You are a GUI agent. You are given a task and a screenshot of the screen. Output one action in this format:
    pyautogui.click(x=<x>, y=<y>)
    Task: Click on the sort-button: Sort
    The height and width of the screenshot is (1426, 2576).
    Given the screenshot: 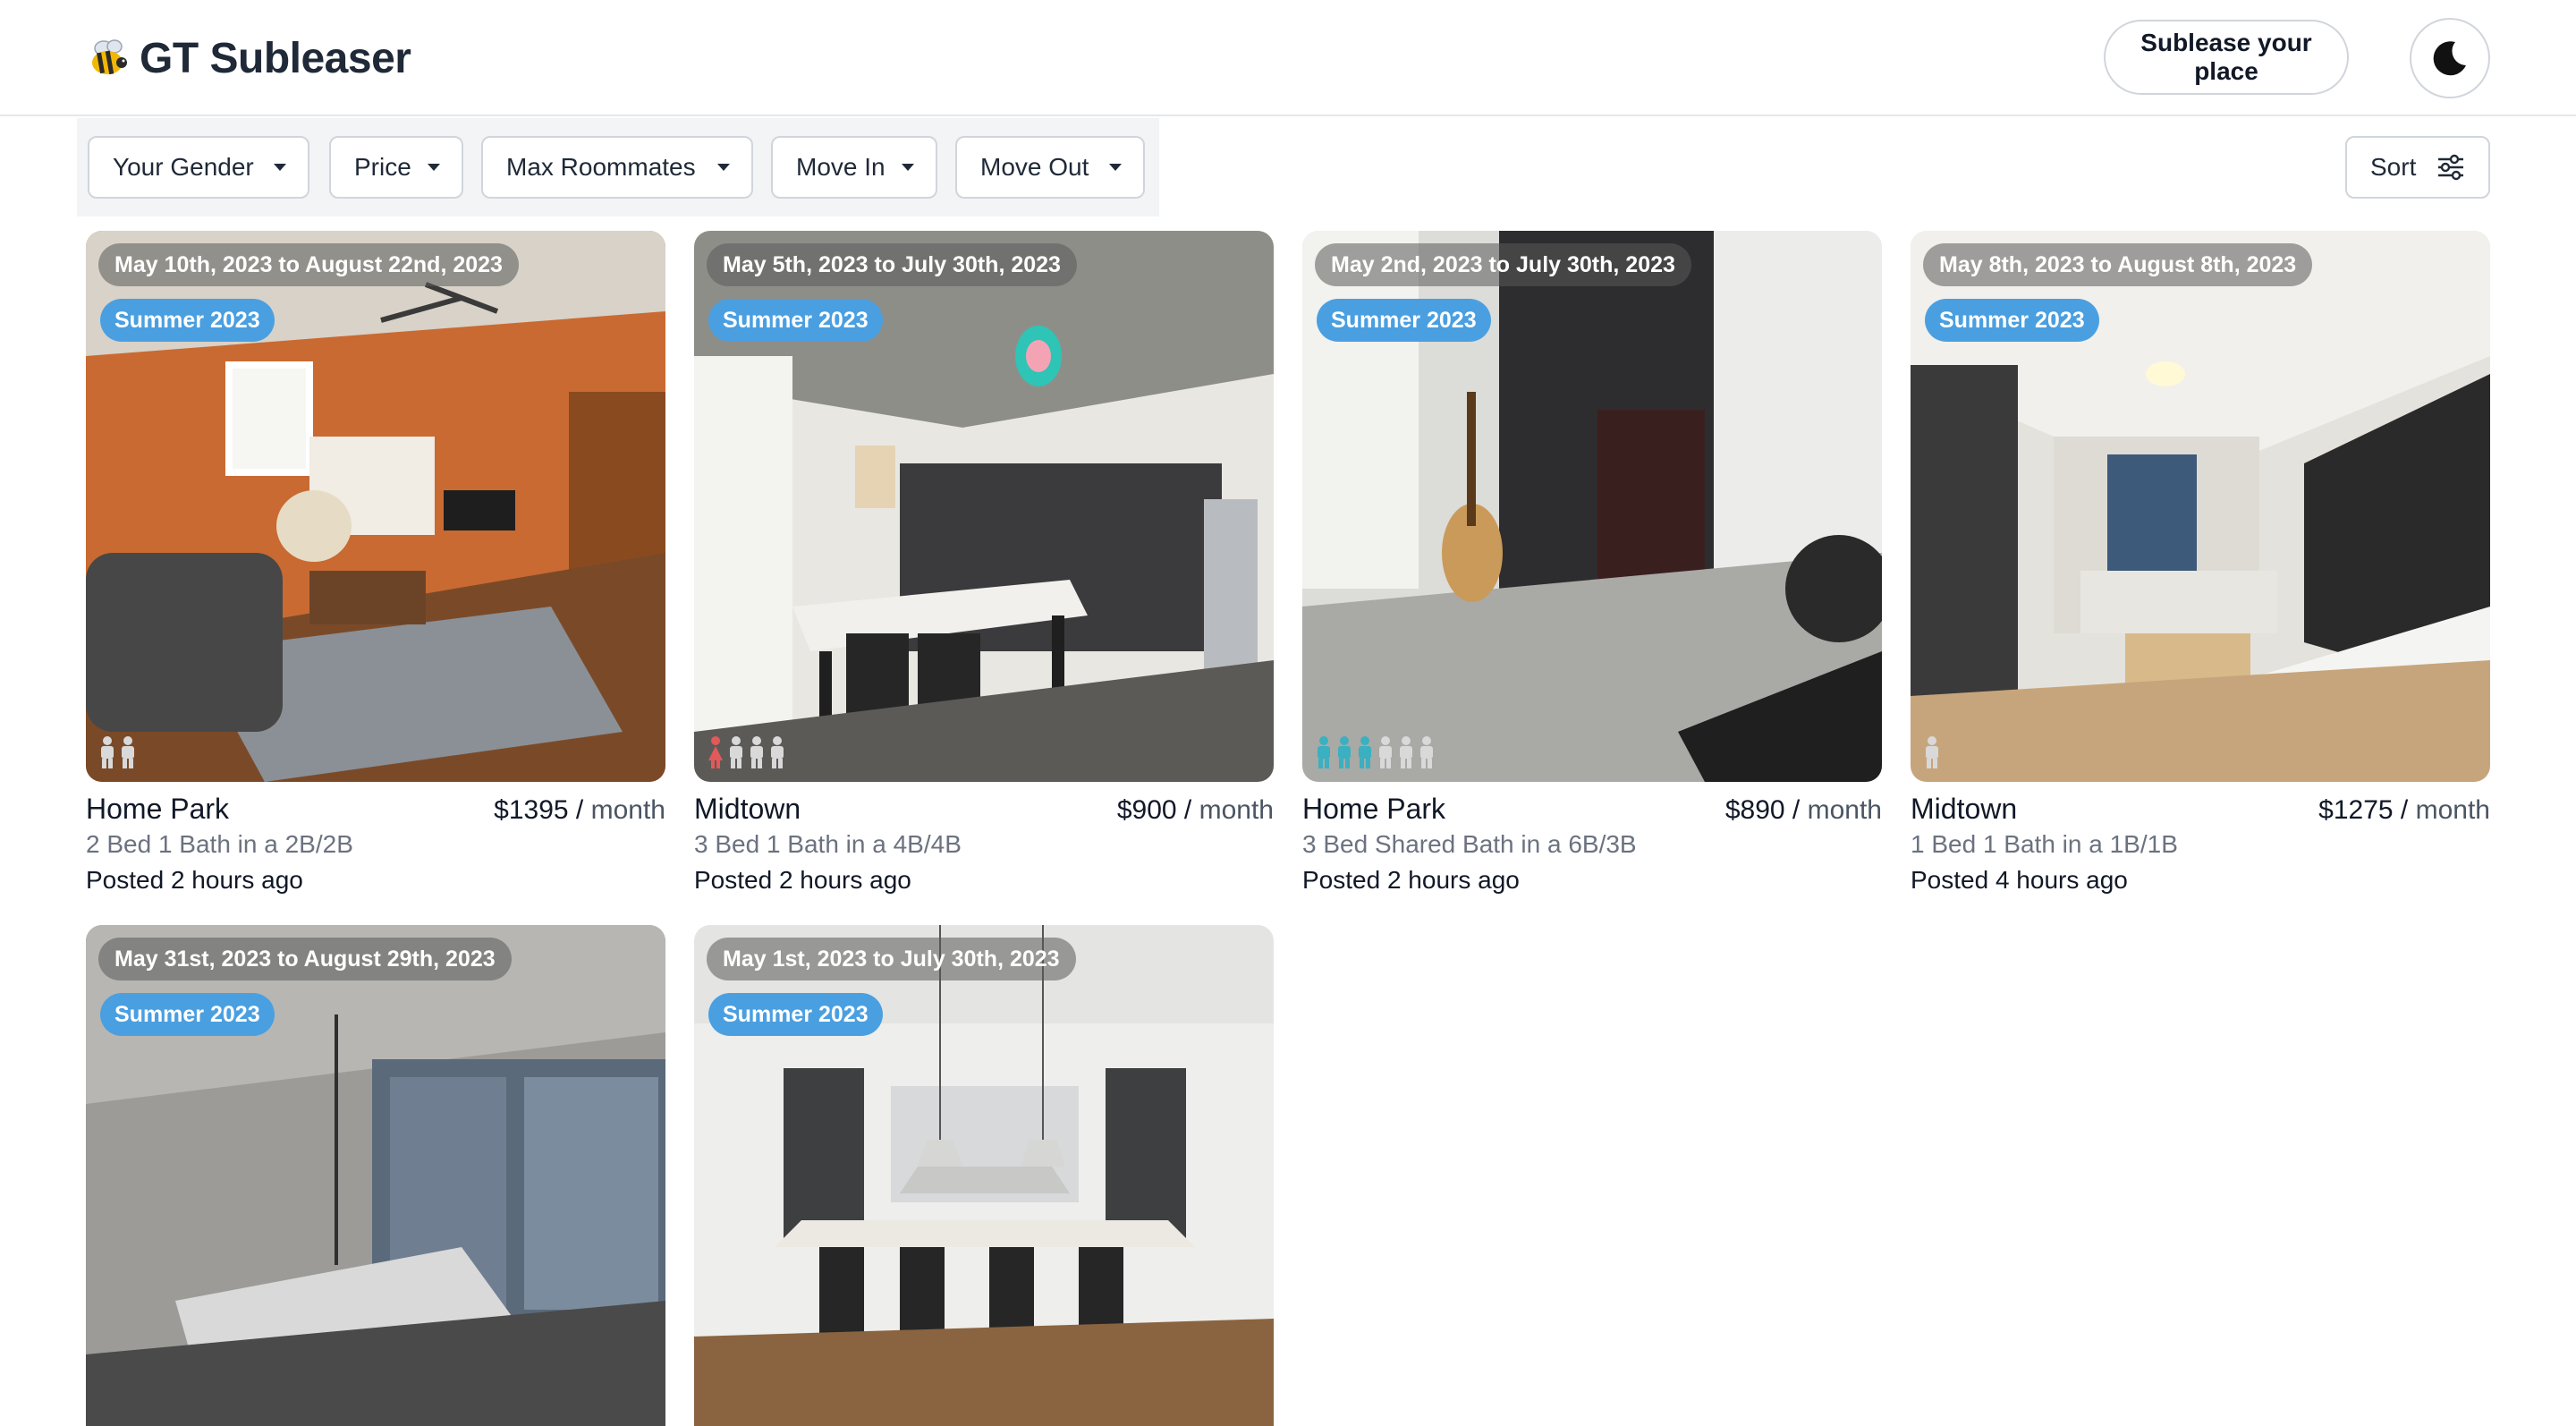 What is the action you would take?
    pyautogui.click(x=2417, y=168)
    